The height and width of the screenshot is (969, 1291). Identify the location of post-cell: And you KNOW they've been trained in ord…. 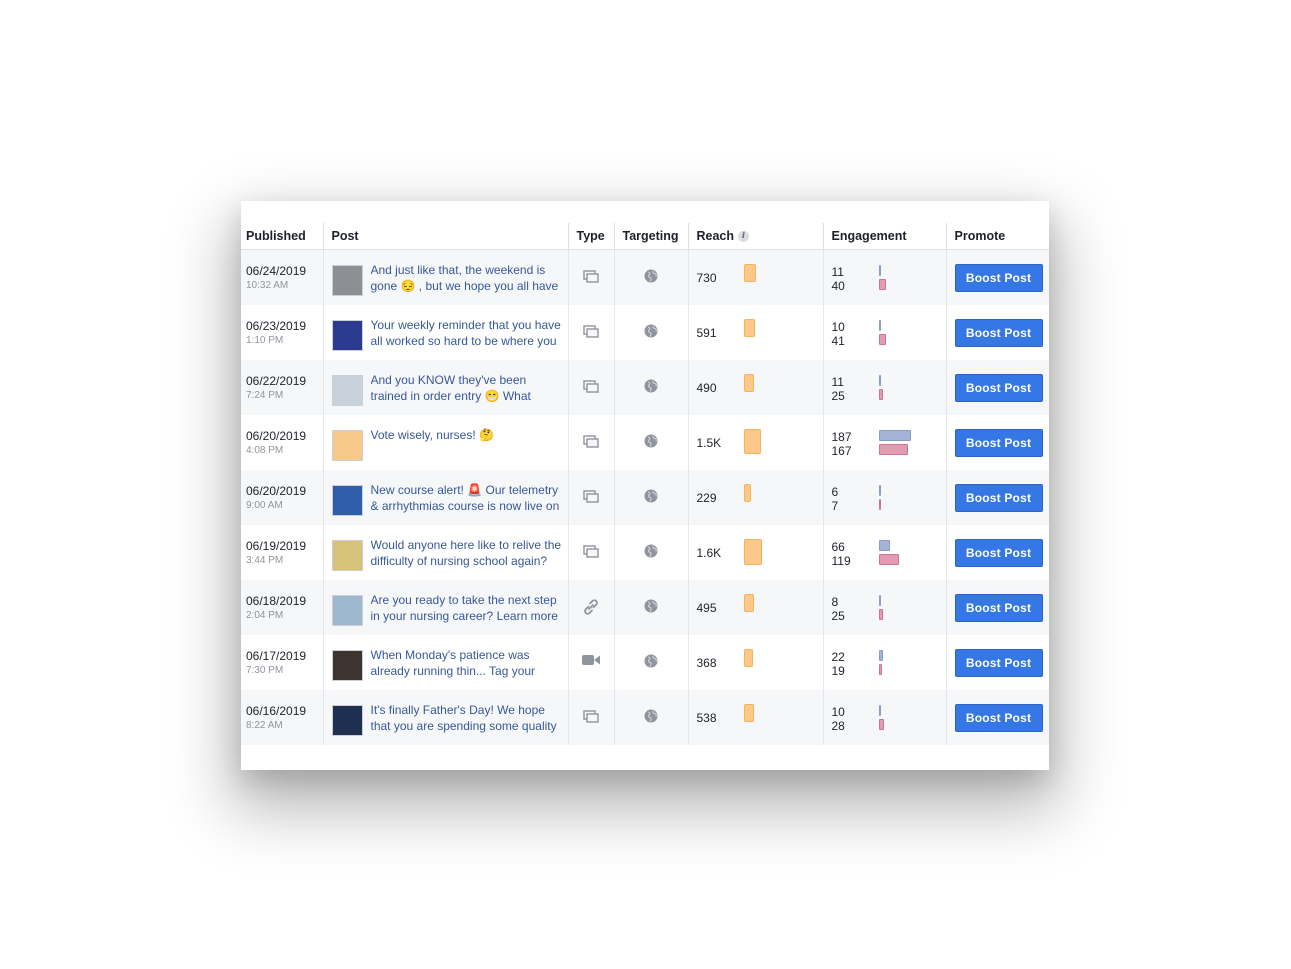
(446, 387).